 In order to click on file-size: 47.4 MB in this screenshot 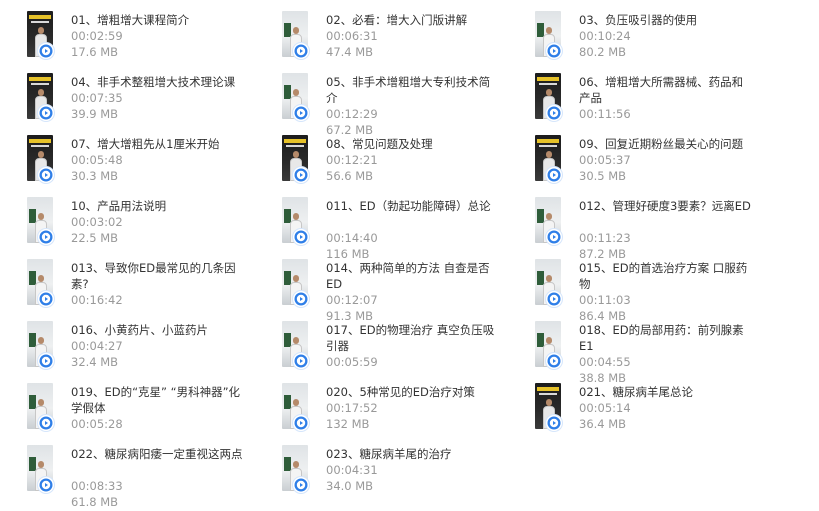, I will do `click(350, 52)`.